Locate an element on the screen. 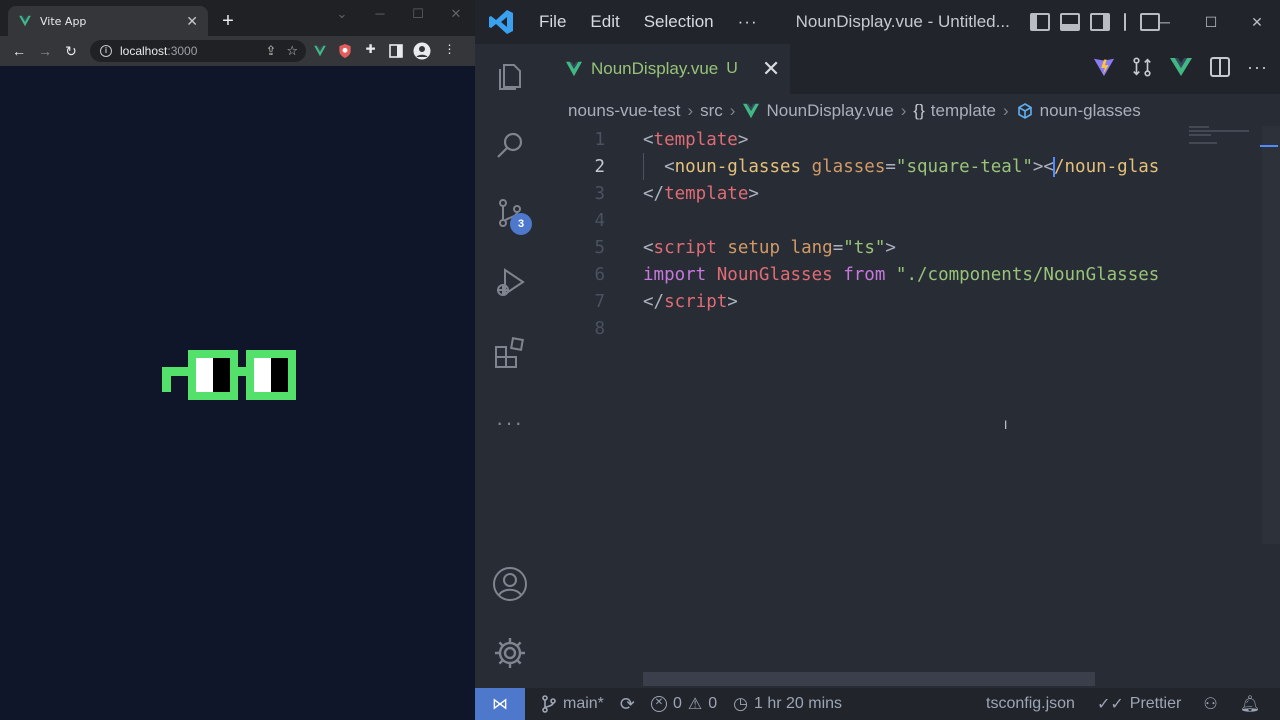  problems-indicator: ✕ 0 ⚠ 0 is located at coordinates (684, 704).